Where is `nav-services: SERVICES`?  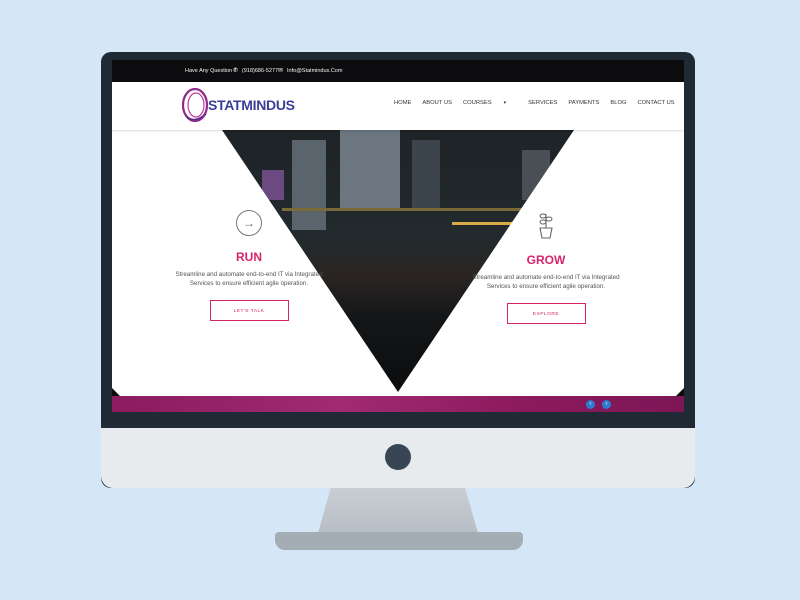 nav-services: SERVICES is located at coordinates (542, 103).